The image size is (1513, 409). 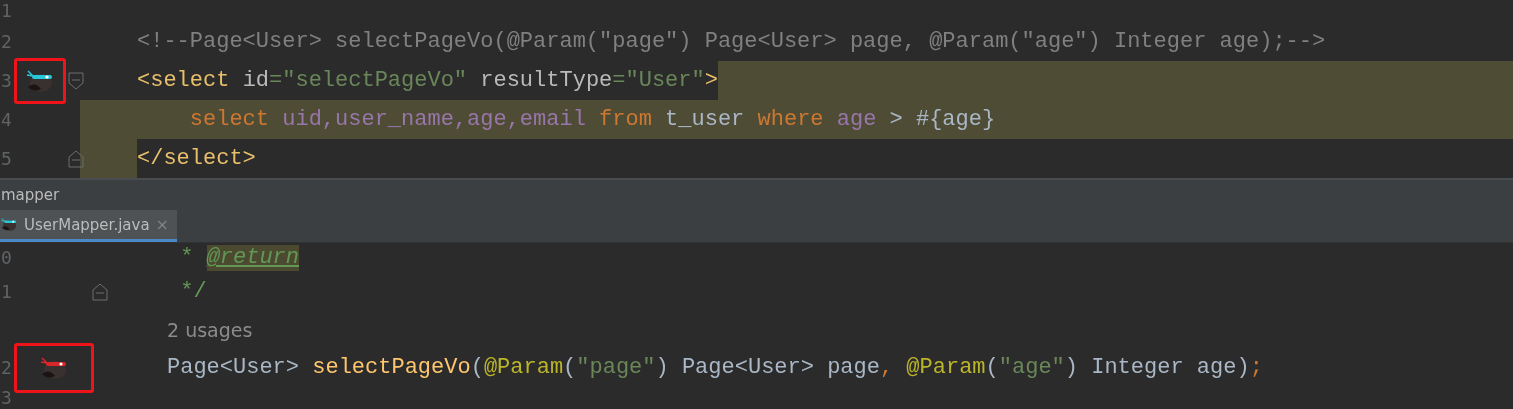 I want to click on line-number: 5, so click(x=6, y=158).